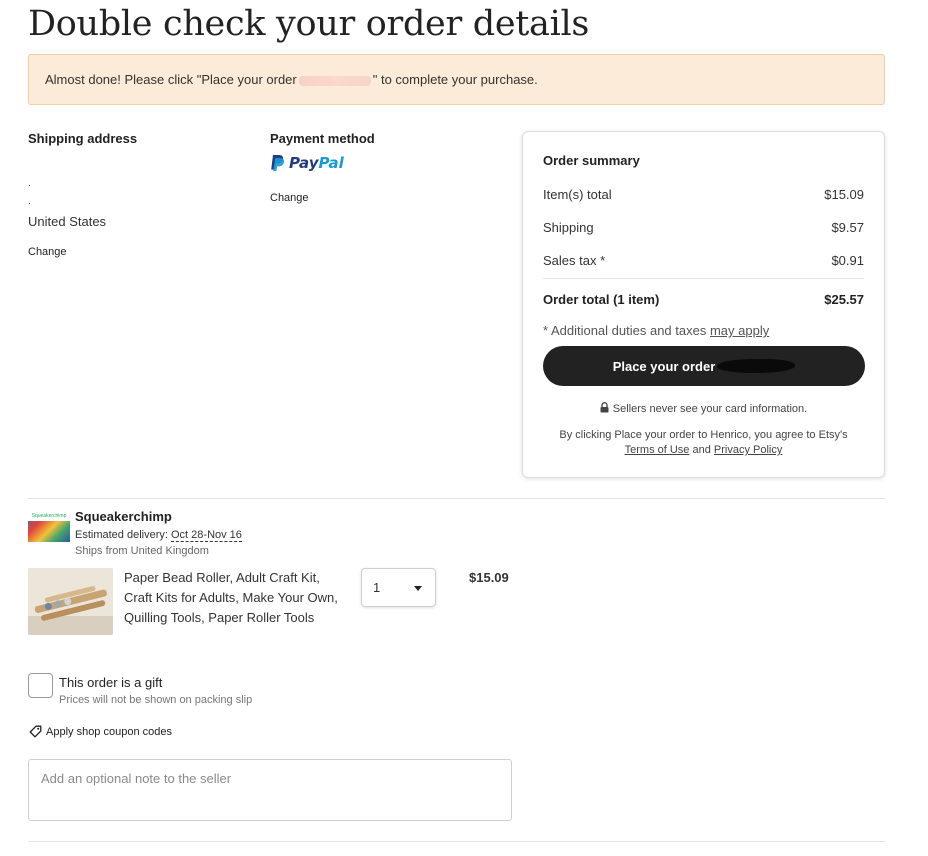 Image resolution: width=928 pixels, height=856 pixels. Describe the element at coordinates (604, 407) in the screenshot. I see `lock-icon` at that location.